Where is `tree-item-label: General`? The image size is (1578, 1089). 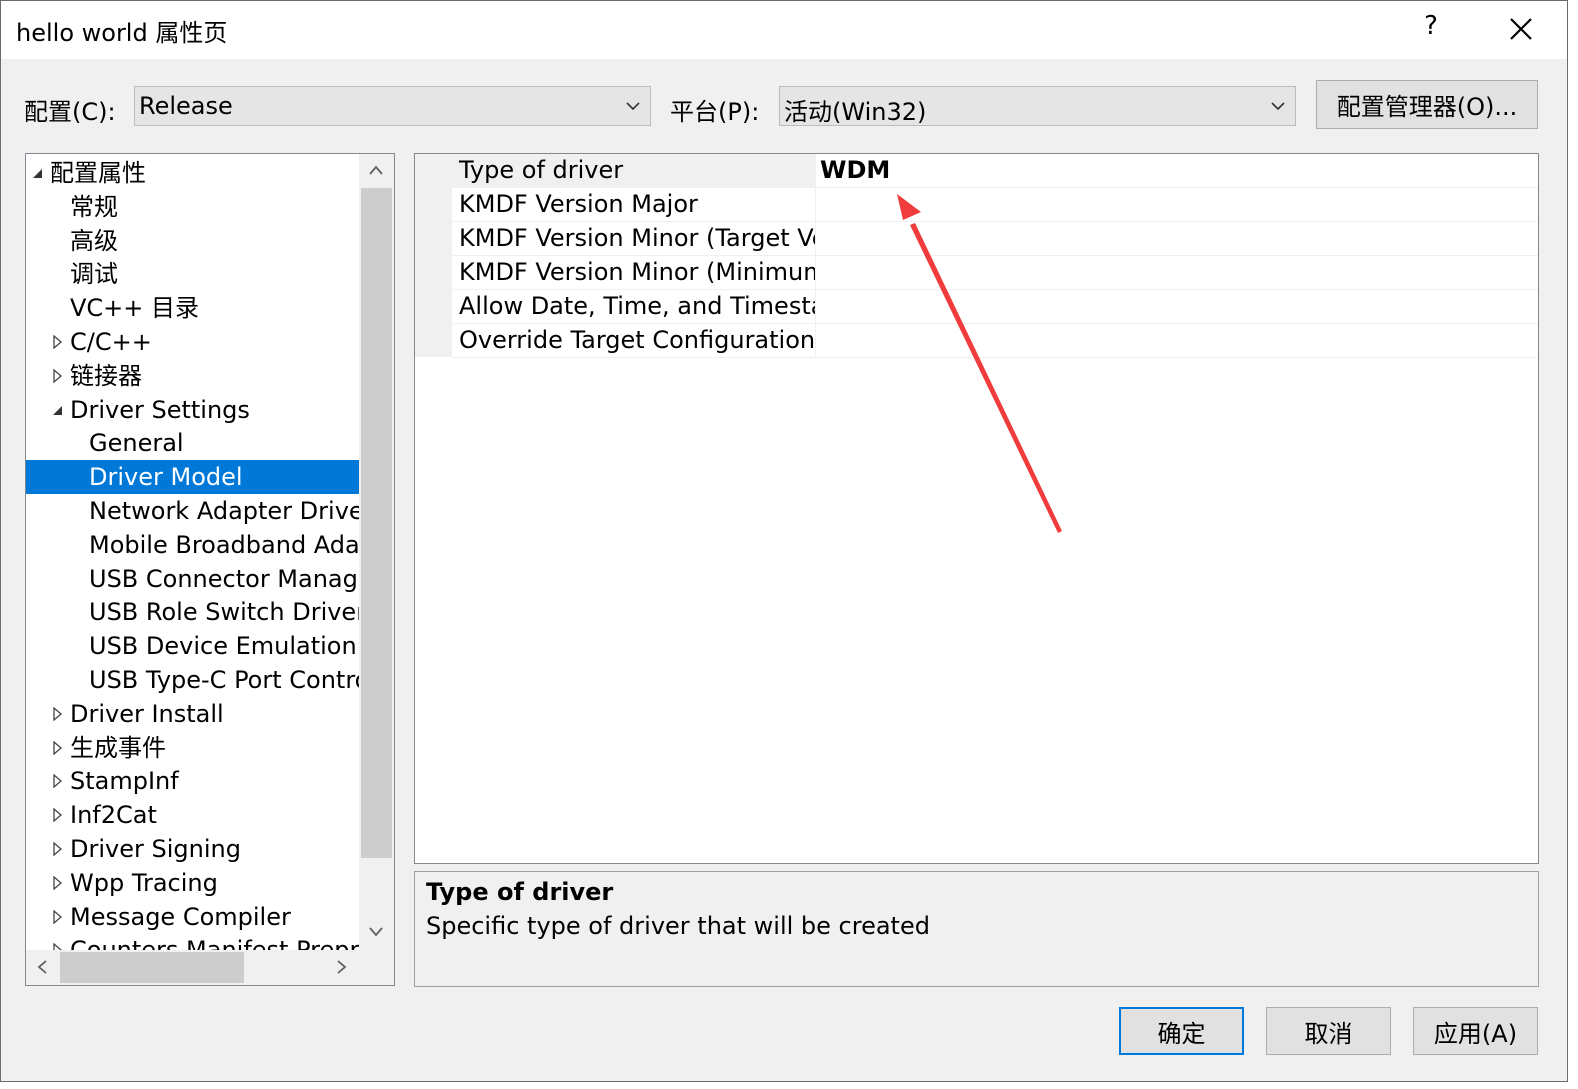 tree-item-label: General is located at coordinates (136, 443).